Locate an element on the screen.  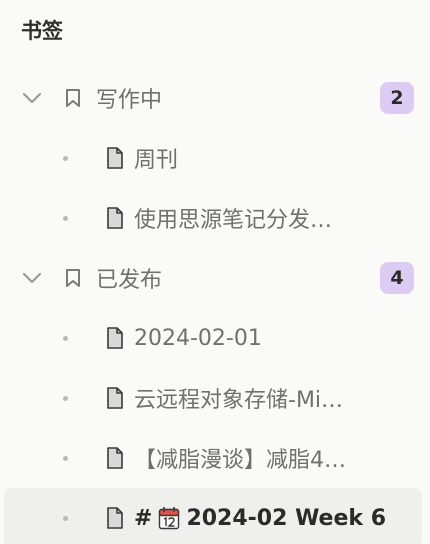
calendar-icon is located at coordinates (169, 518).